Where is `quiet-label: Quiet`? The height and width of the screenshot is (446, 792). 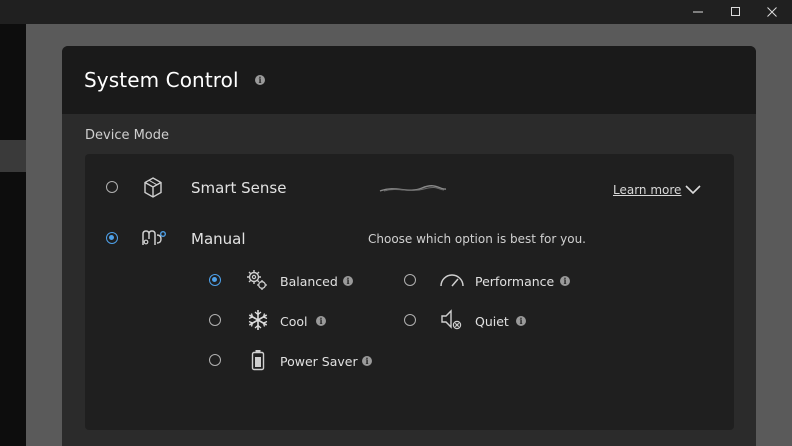 quiet-label: Quiet is located at coordinates (492, 321).